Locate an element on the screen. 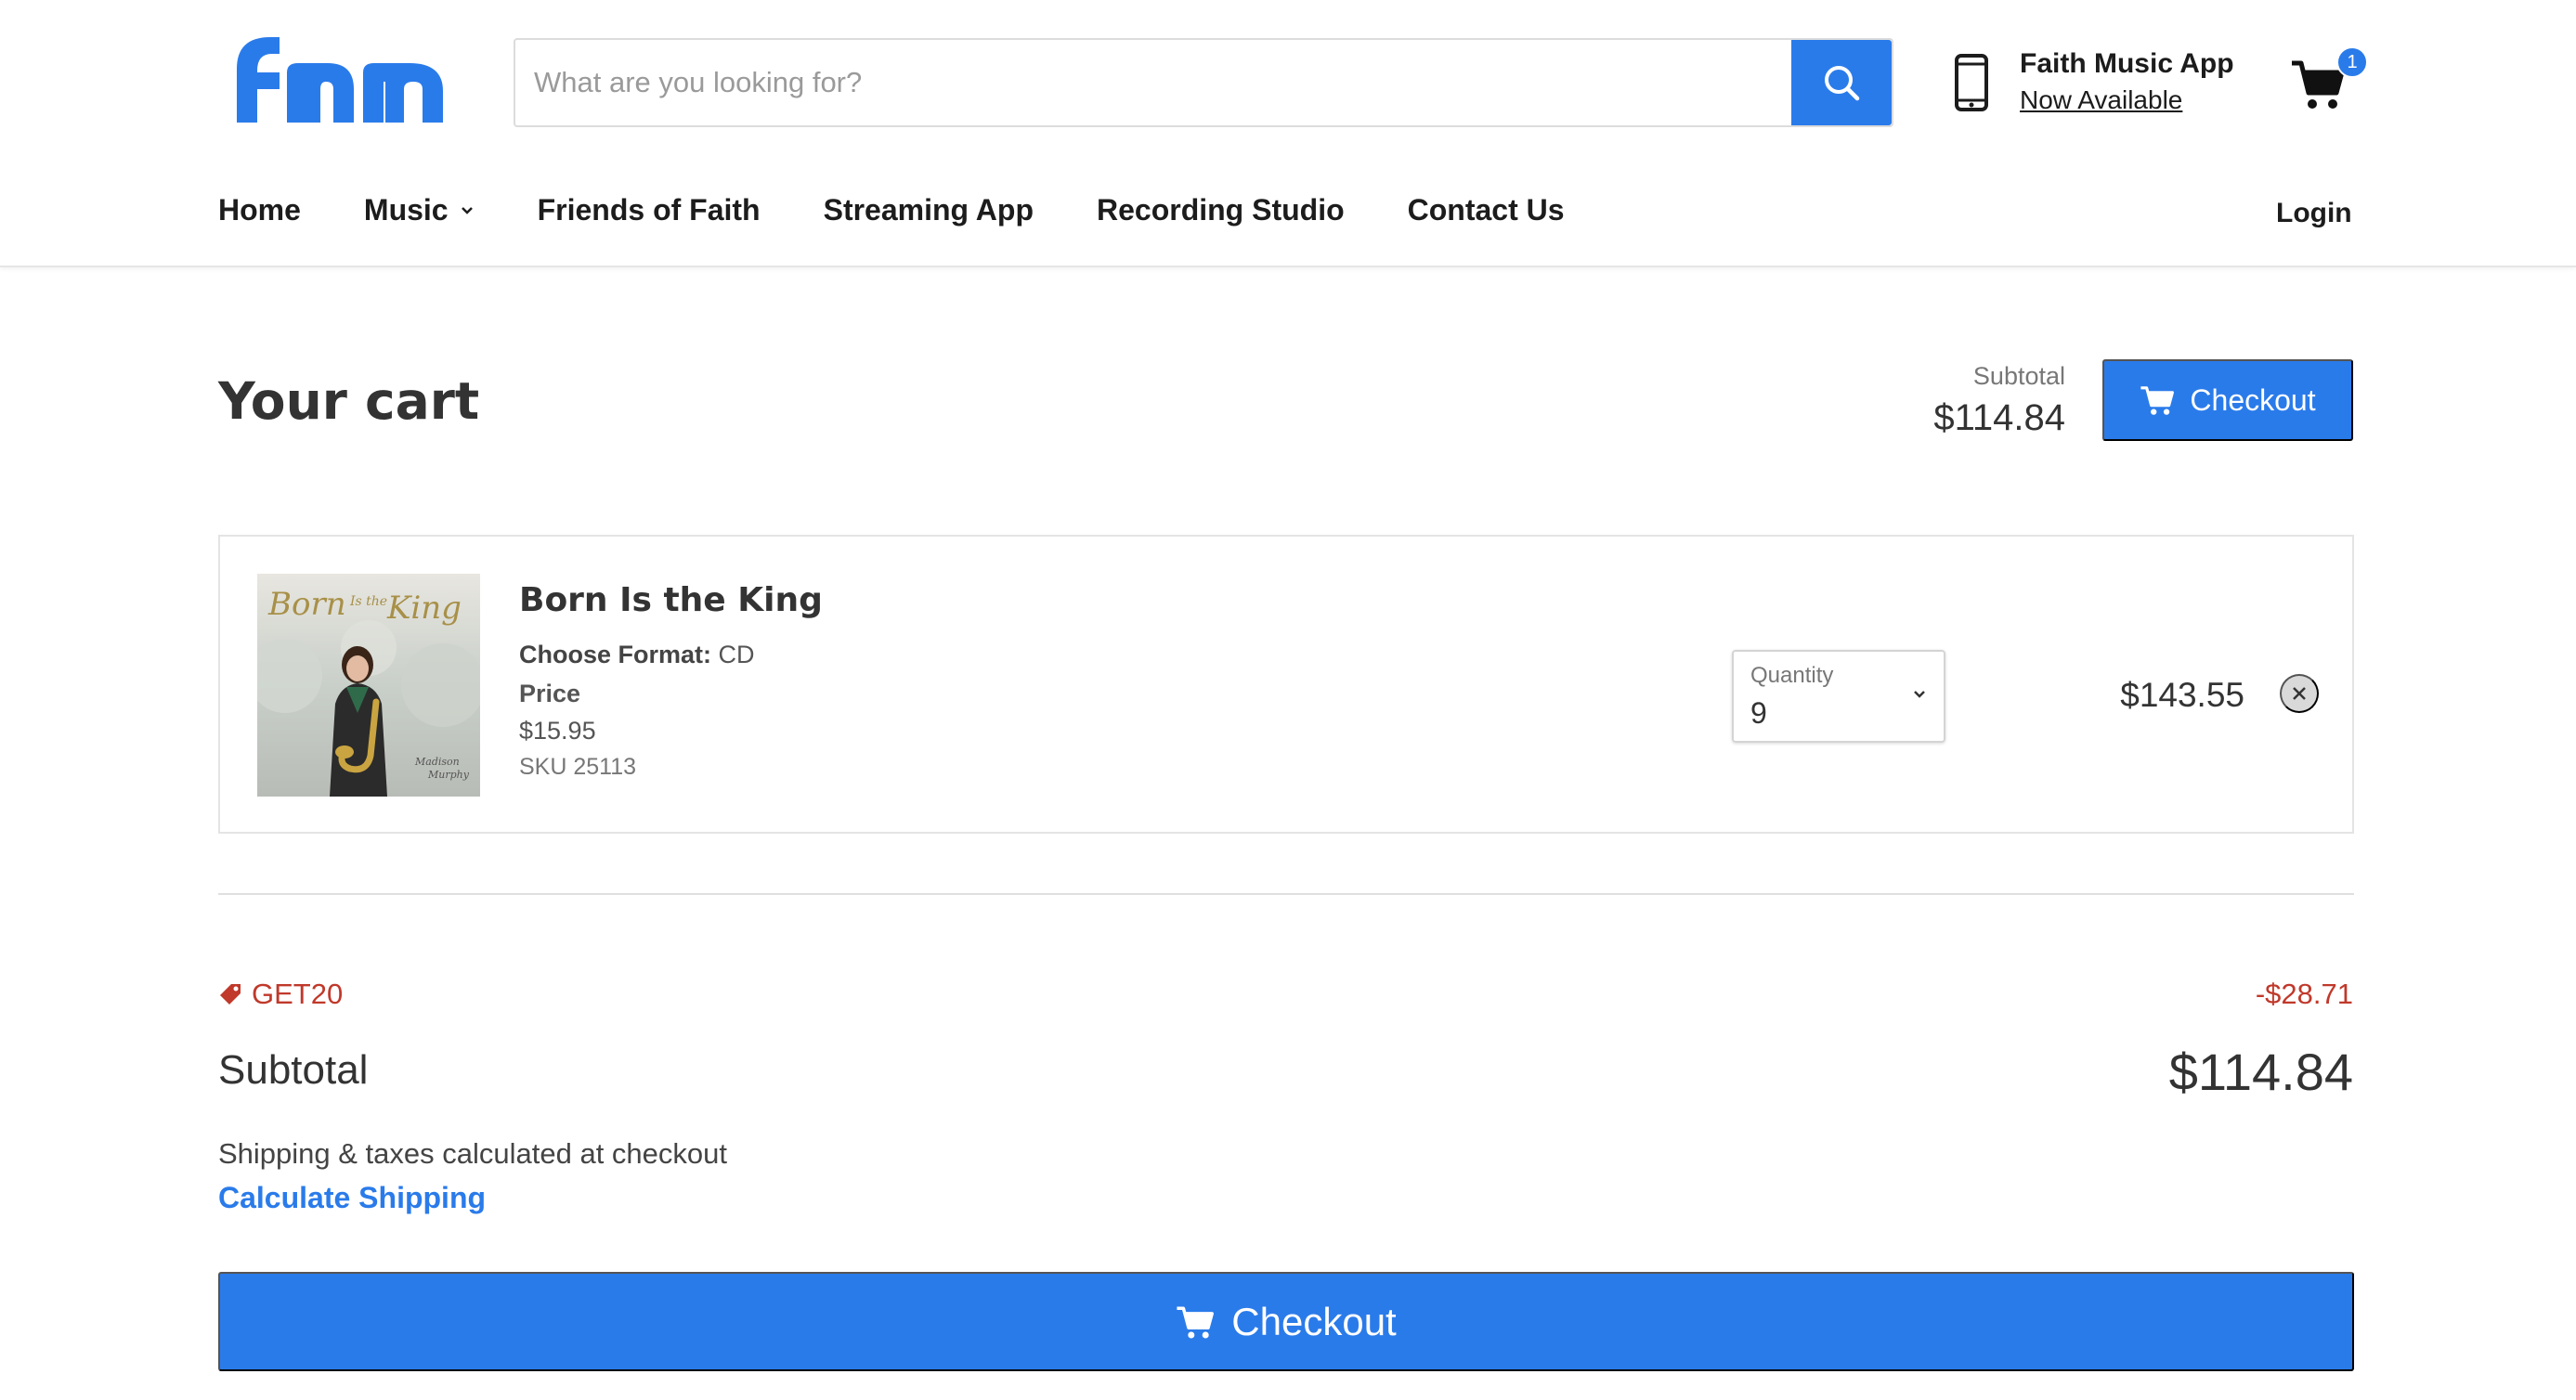 This screenshot has width=2576, height=1400. search-input is located at coordinates (1153, 82).